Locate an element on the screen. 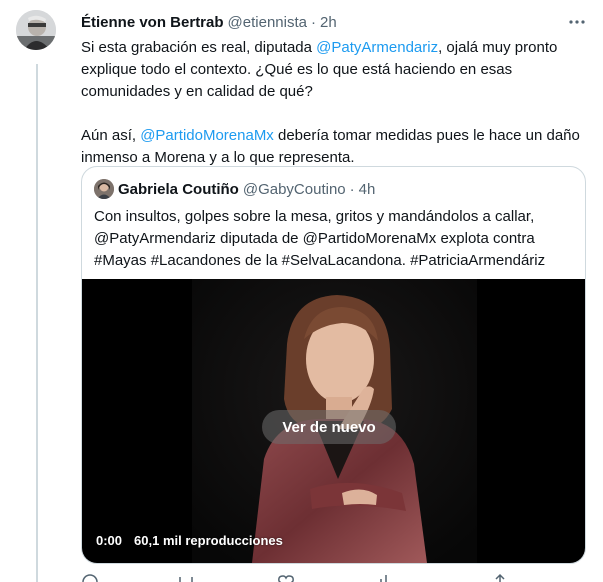  quoted-tweet-time: 4h is located at coordinates (367, 189).